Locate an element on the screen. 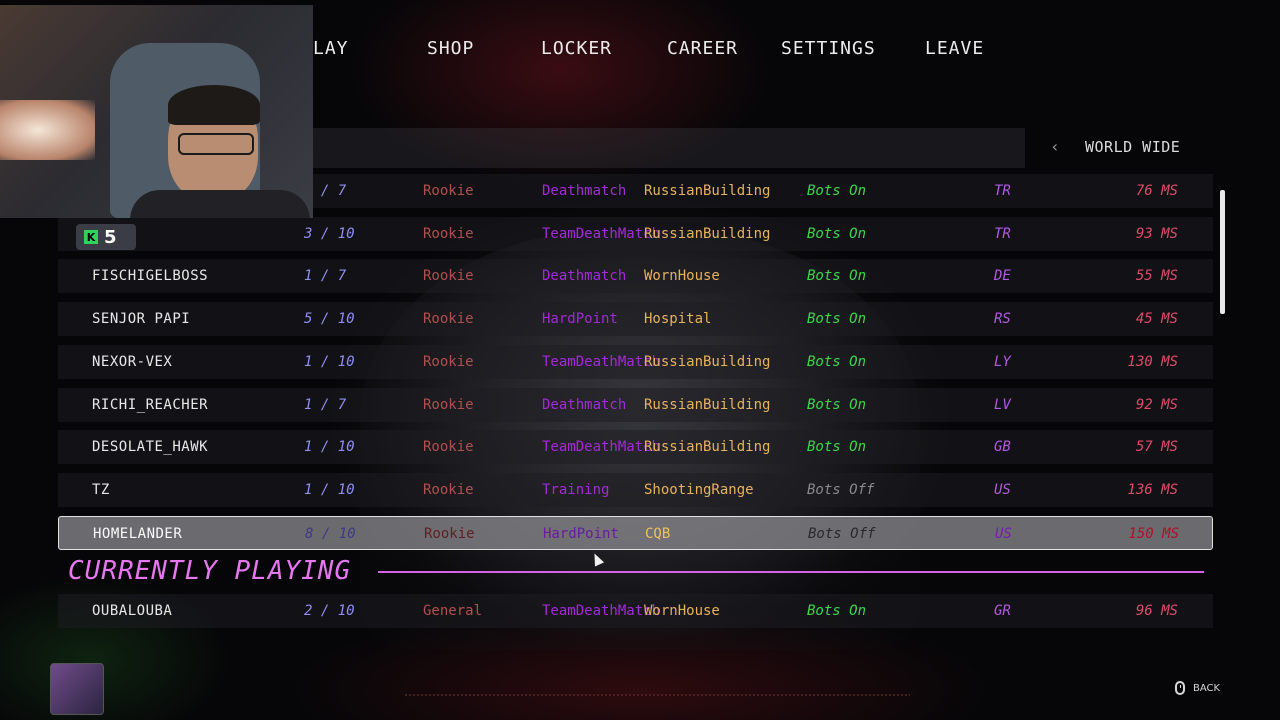 The height and width of the screenshot is (720, 1280). kick-icon: K is located at coordinates (91, 237).